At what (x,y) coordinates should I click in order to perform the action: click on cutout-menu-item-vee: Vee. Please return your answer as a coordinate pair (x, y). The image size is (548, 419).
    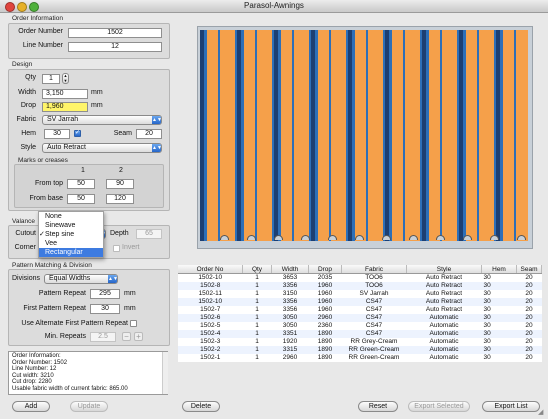
    Looking at the image, I should click on (71, 243).